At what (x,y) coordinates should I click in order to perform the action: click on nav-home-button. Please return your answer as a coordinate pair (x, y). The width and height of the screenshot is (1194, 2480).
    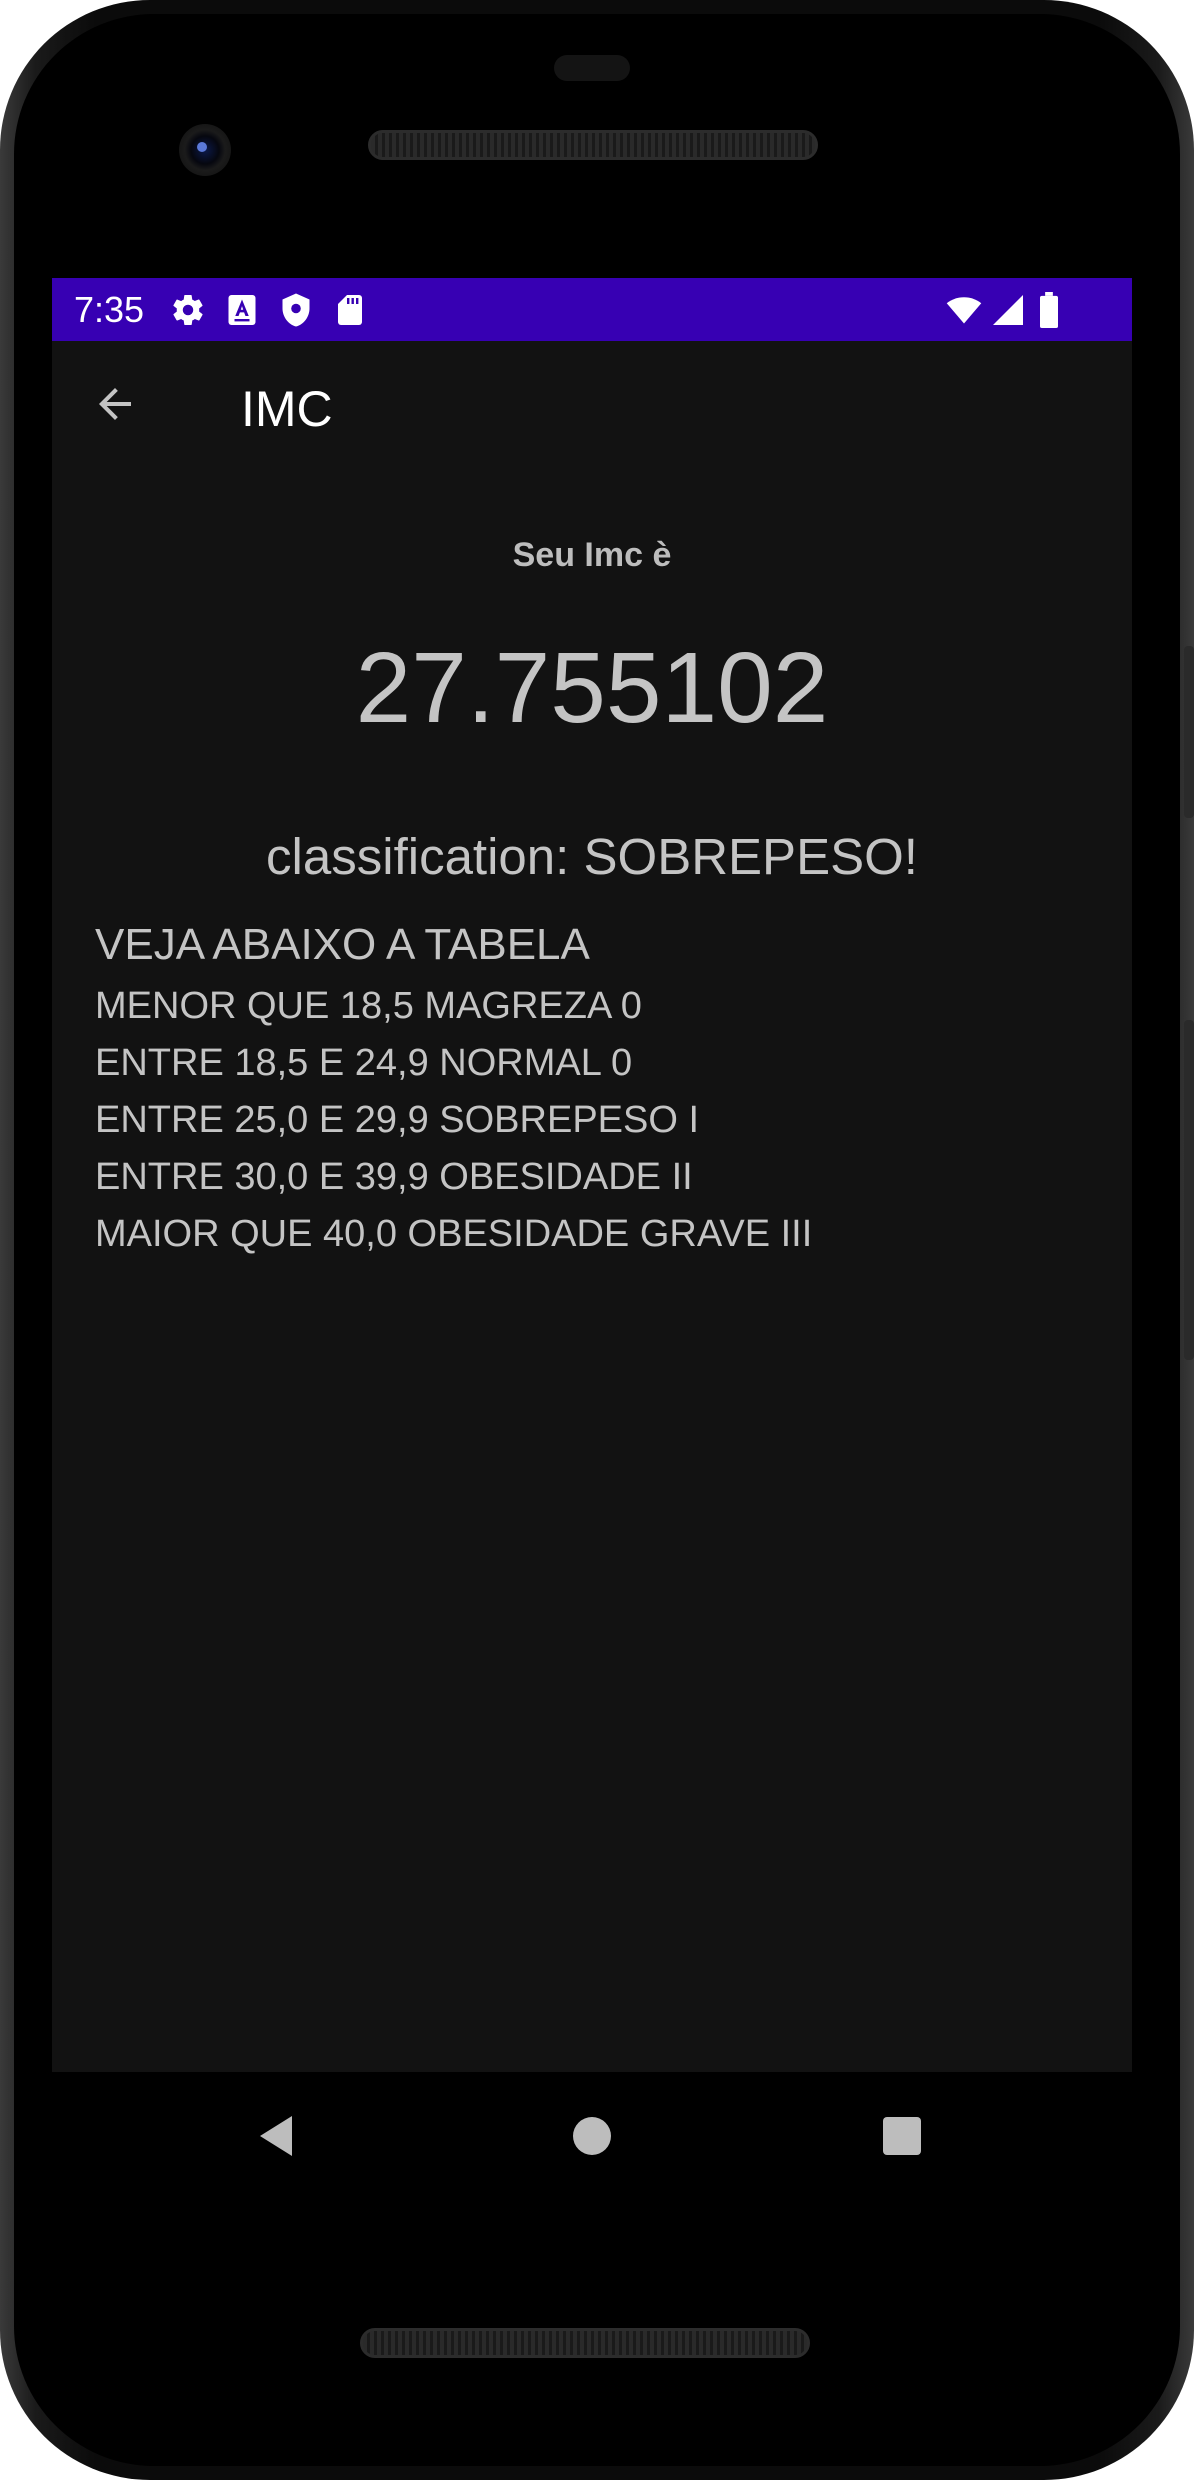
    Looking at the image, I should click on (592, 2136).